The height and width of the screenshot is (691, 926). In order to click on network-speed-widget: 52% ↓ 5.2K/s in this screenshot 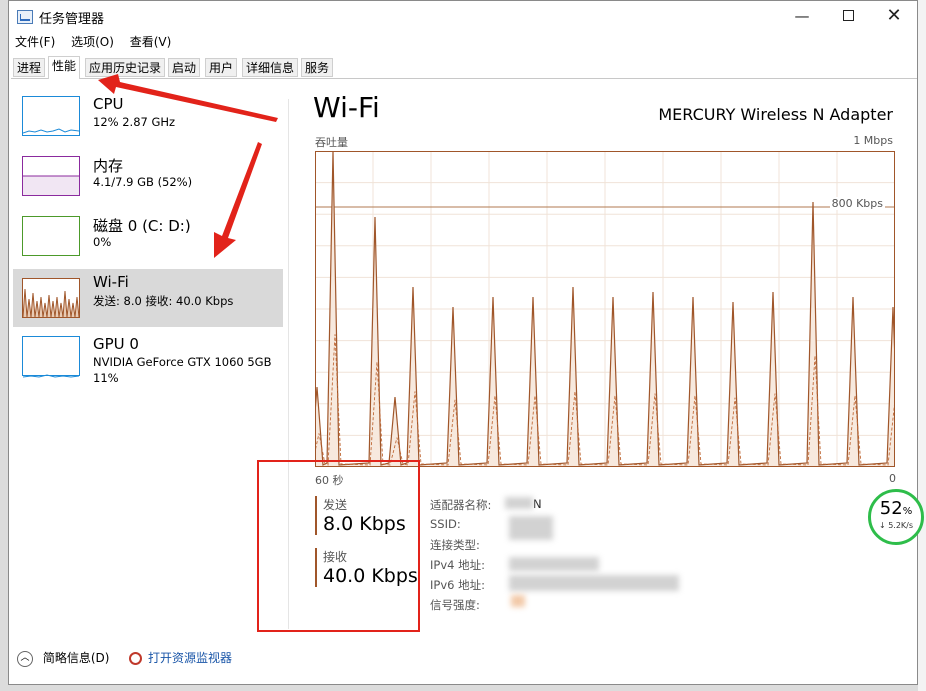, I will do `click(896, 517)`.